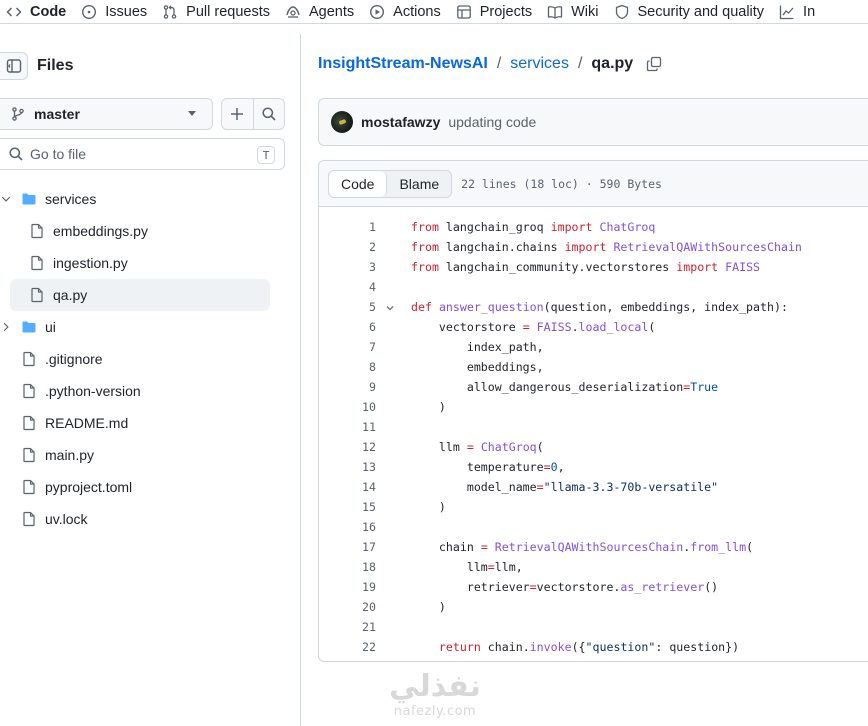 Image resolution: width=868 pixels, height=726 pixels. Describe the element at coordinates (347, 367) in the screenshot. I see `line-number: 8` at that location.